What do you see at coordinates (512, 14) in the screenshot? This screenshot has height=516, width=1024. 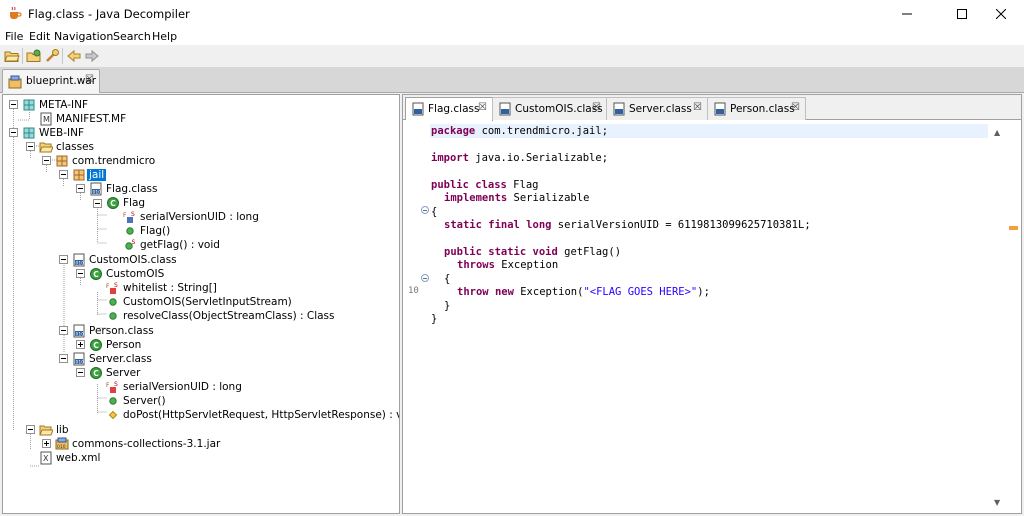 I see `title-bar: Flag.class - Java Decompiler` at bounding box center [512, 14].